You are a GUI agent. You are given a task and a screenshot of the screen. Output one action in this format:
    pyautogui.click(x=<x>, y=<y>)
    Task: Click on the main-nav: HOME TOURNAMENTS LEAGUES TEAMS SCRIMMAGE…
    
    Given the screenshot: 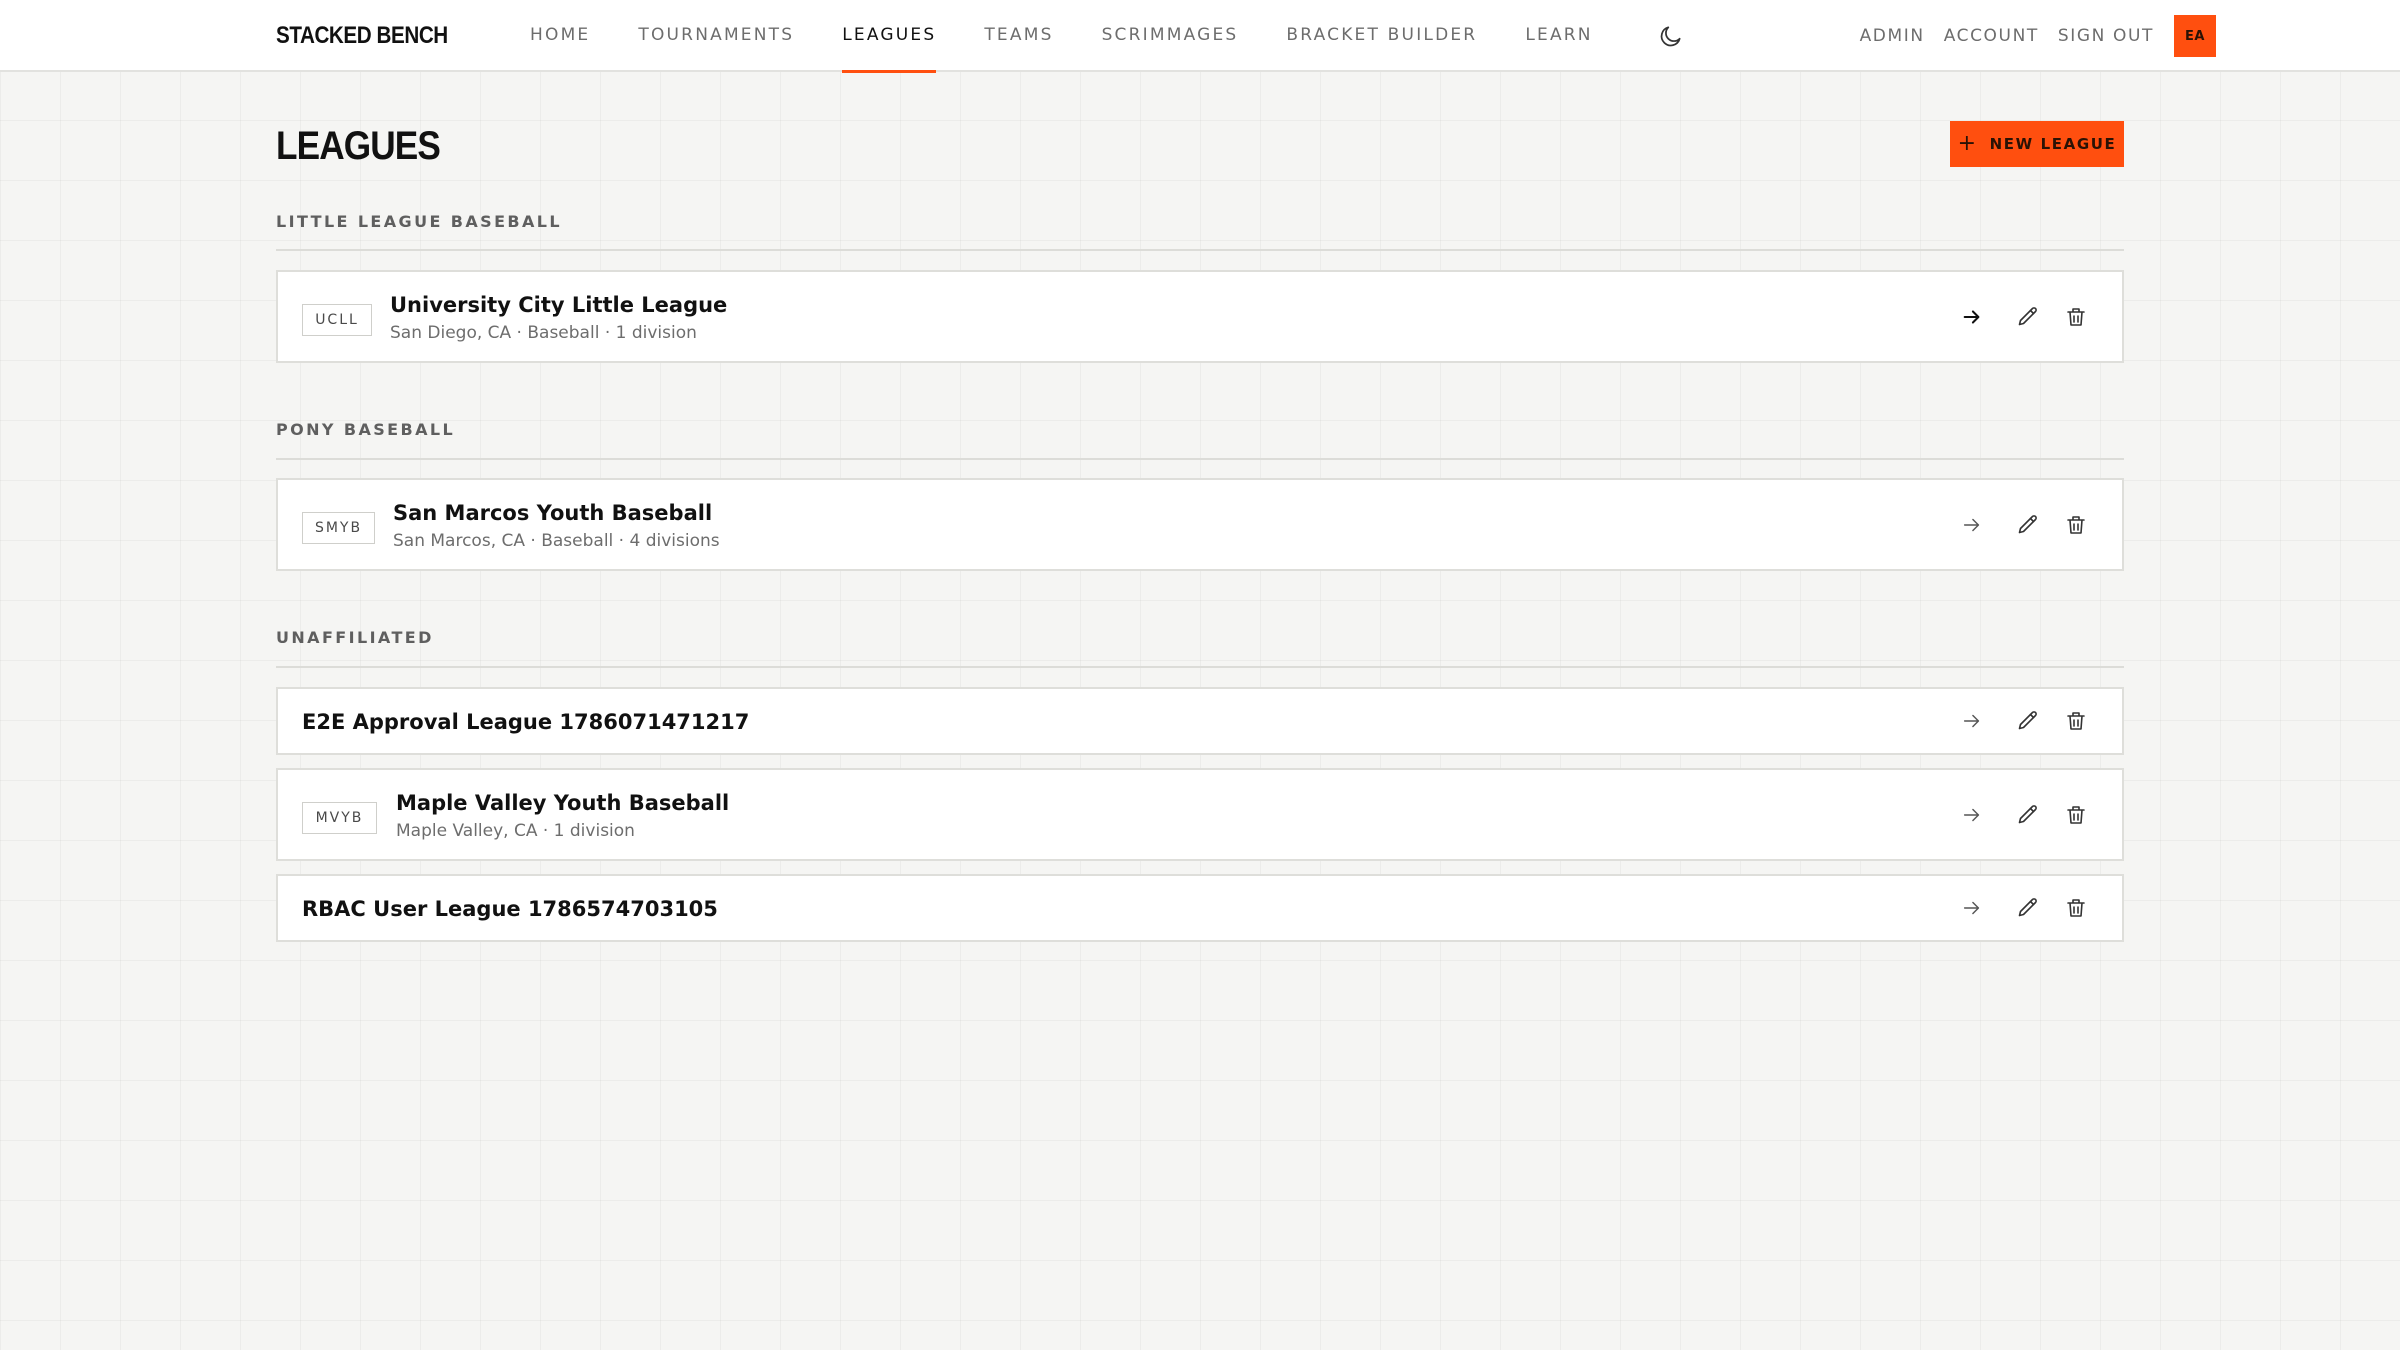 What is the action you would take?
    pyautogui.click(x=1085, y=36)
    